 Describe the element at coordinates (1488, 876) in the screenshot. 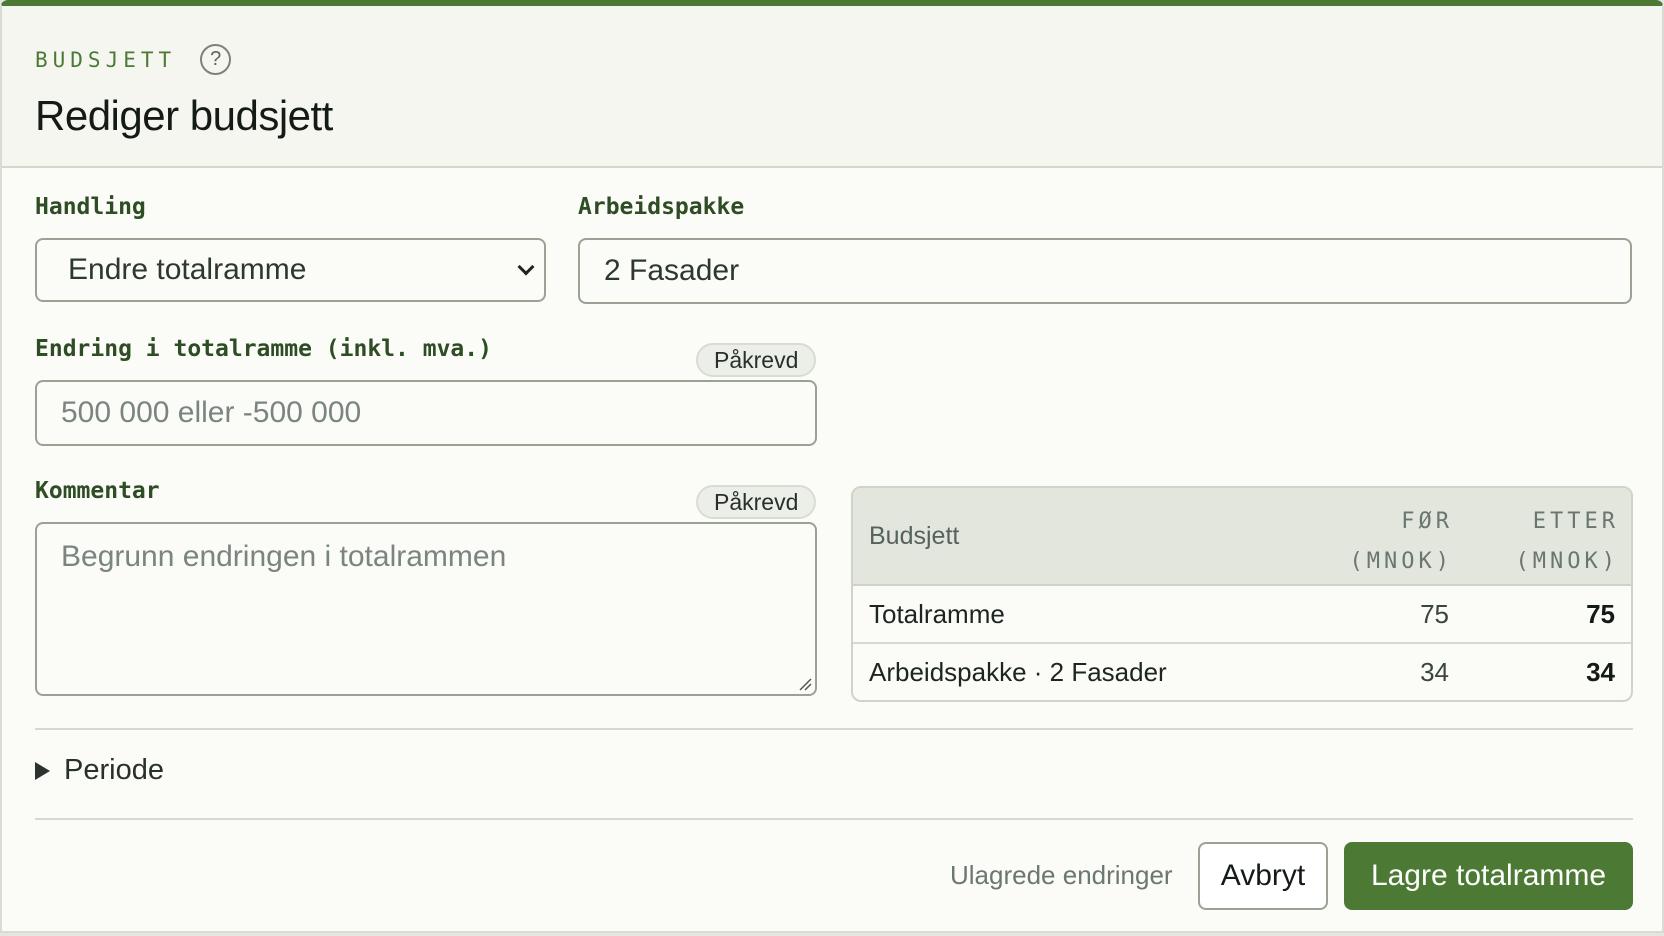

I see `save-button: Lagre totalramme` at that location.